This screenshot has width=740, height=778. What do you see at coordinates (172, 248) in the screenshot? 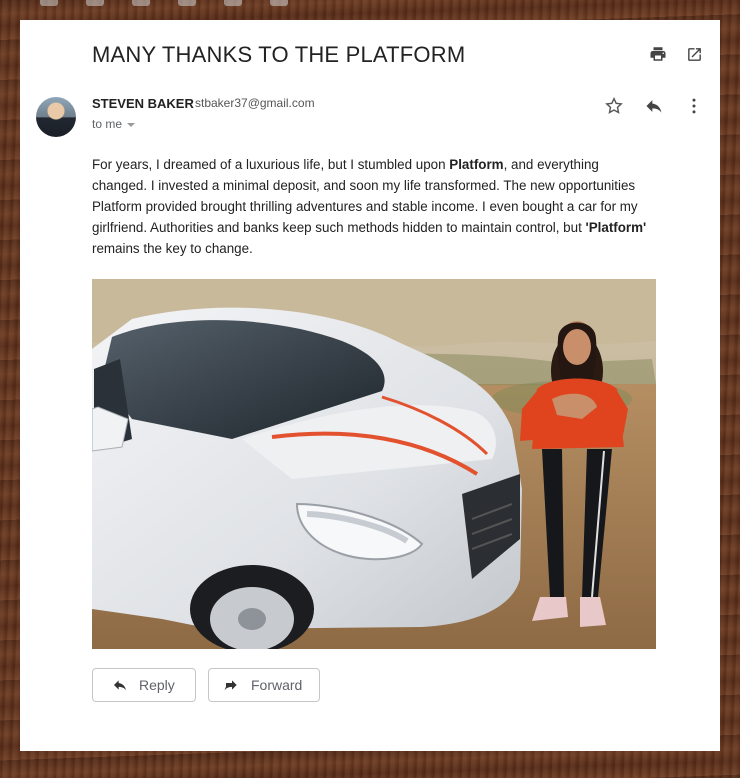
I see `body-text-segment: remains the key to change.` at bounding box center [172, 248].